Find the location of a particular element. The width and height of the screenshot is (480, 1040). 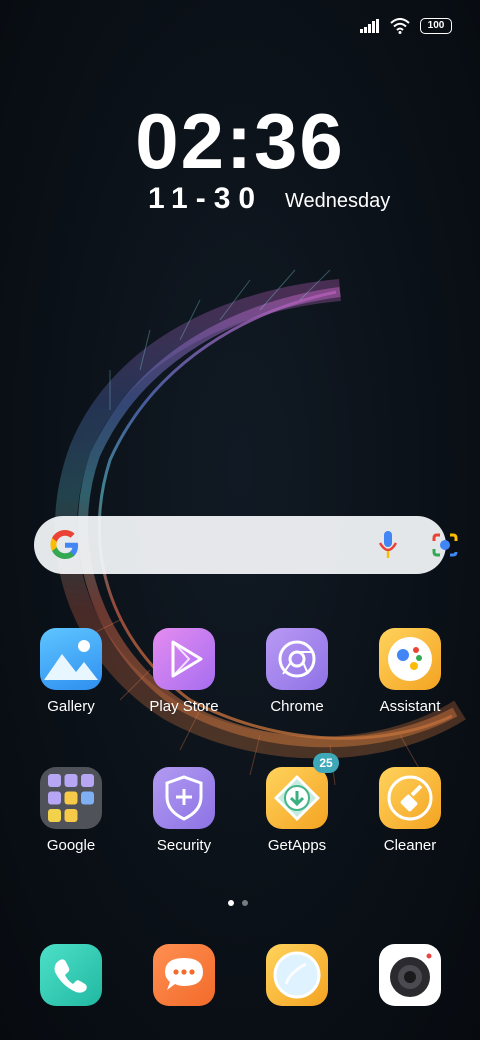

app-label: Chrome is located at coordinates (297, 706).